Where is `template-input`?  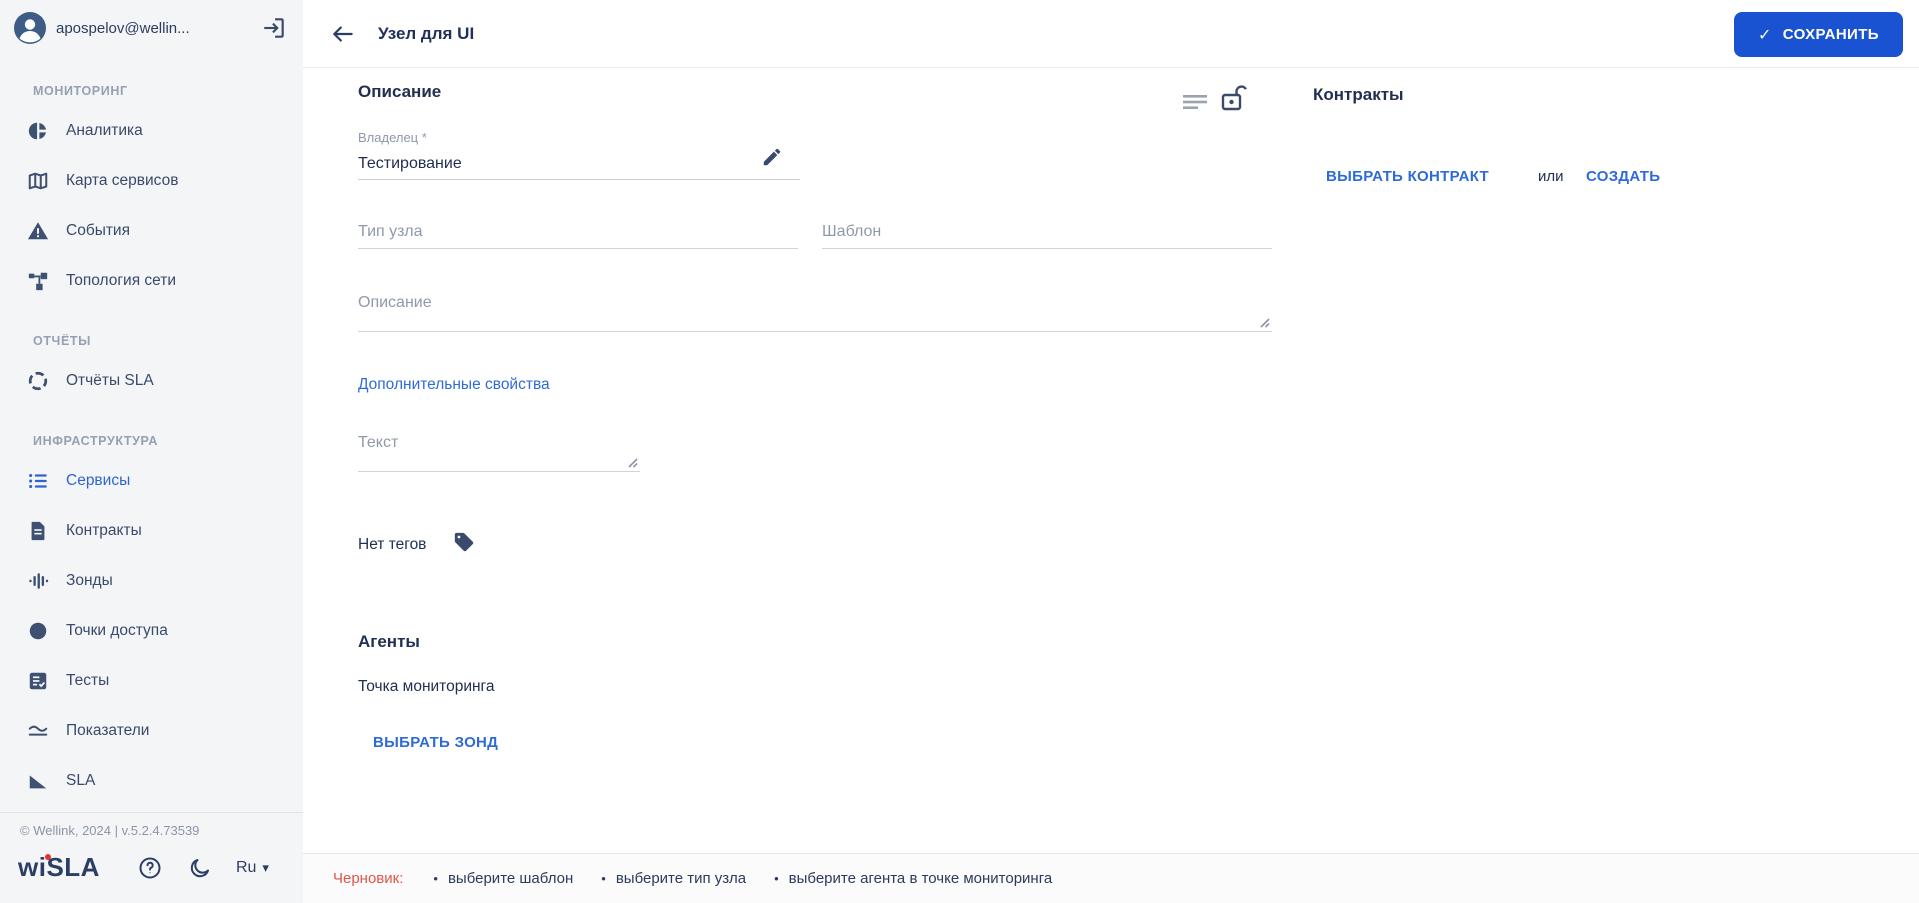 template-input is located at coordinates (1047, 232).